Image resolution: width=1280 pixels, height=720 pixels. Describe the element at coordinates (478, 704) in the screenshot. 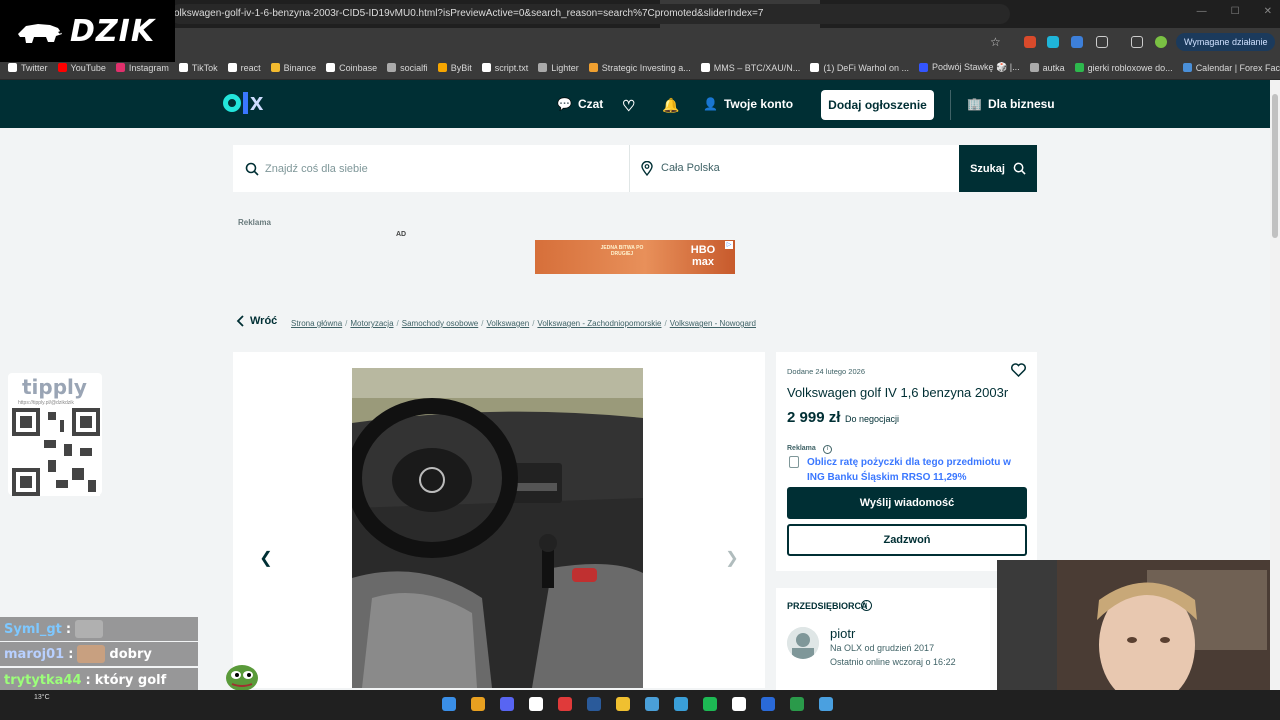

I see `chrome-icon` at that location.